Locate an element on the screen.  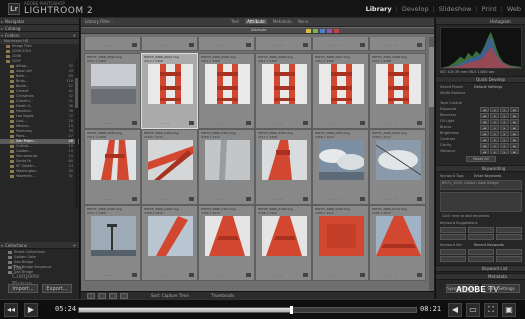
folder-scroll-thumb is located at coordinates (76, 93).